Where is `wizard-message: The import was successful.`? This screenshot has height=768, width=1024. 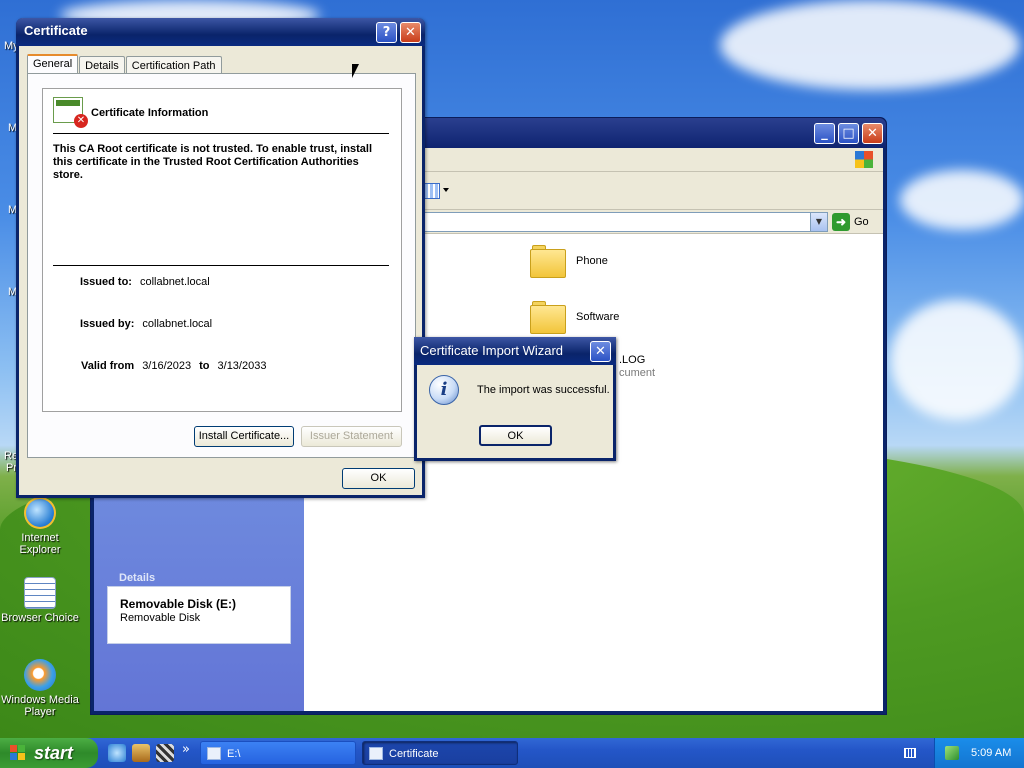 wizard-message: The import was successful. is located at coordinates (543, 390).